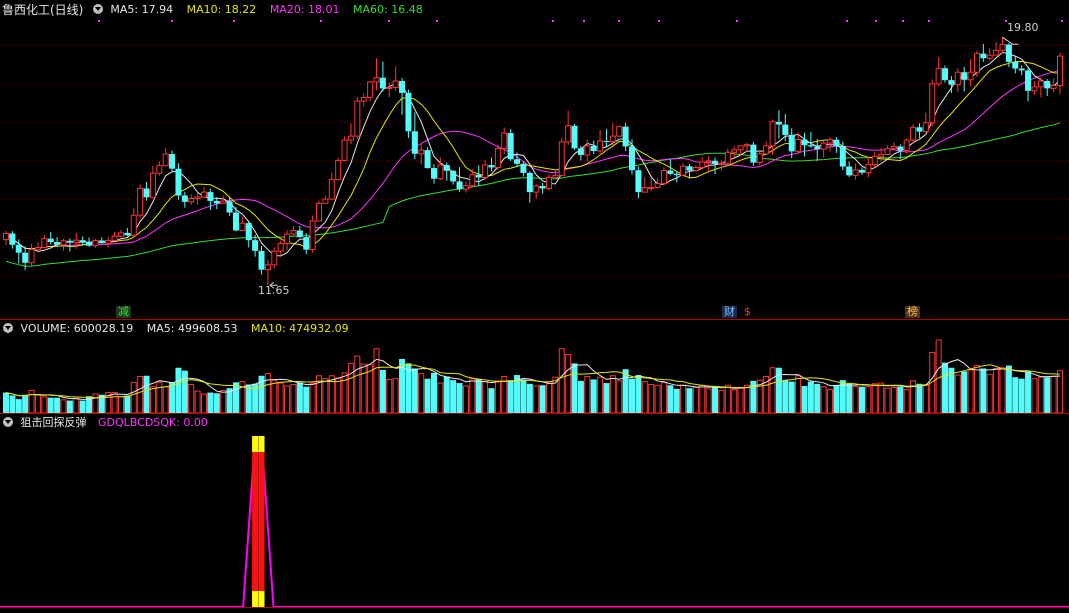 The height and width of the screenshot is (613, 1069). I want to click on indicator-panel-header: 狙击回探反弹 GDQLBCDSQK: 0.00, so click(534, 423).